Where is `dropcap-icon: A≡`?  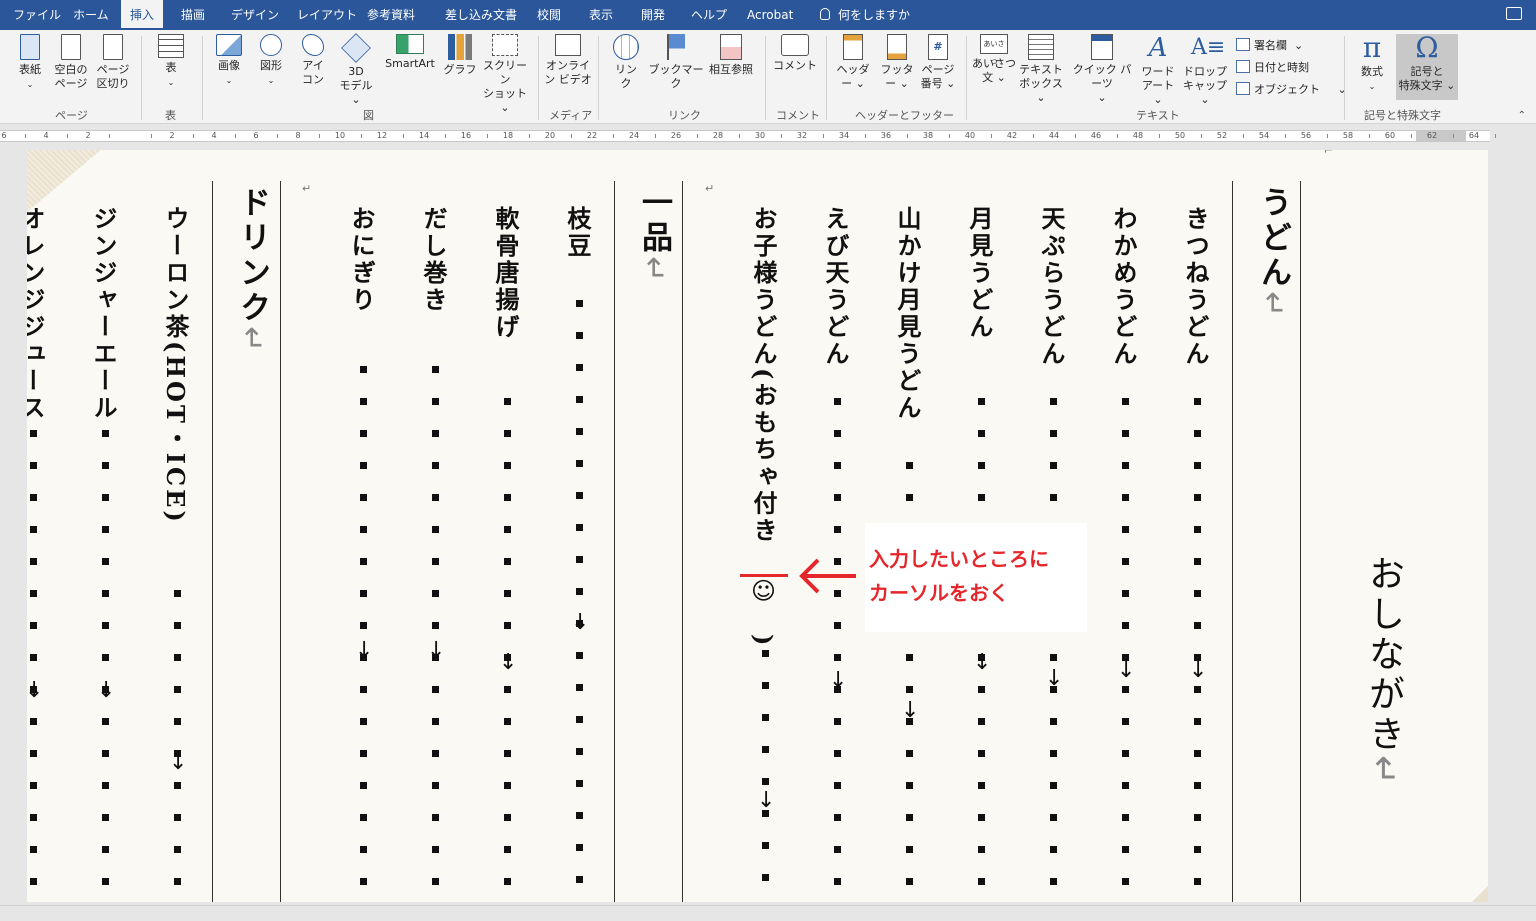
dropcap-icon: A≡ is located at coordinates (1208, 47).